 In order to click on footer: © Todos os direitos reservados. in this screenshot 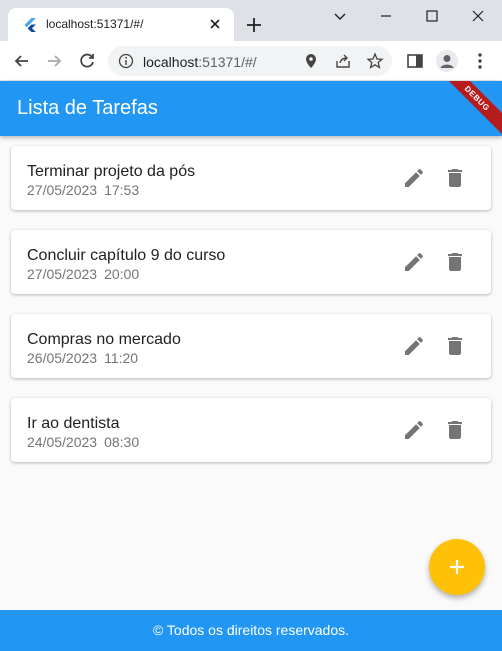, I will do `click(251, 630)`.